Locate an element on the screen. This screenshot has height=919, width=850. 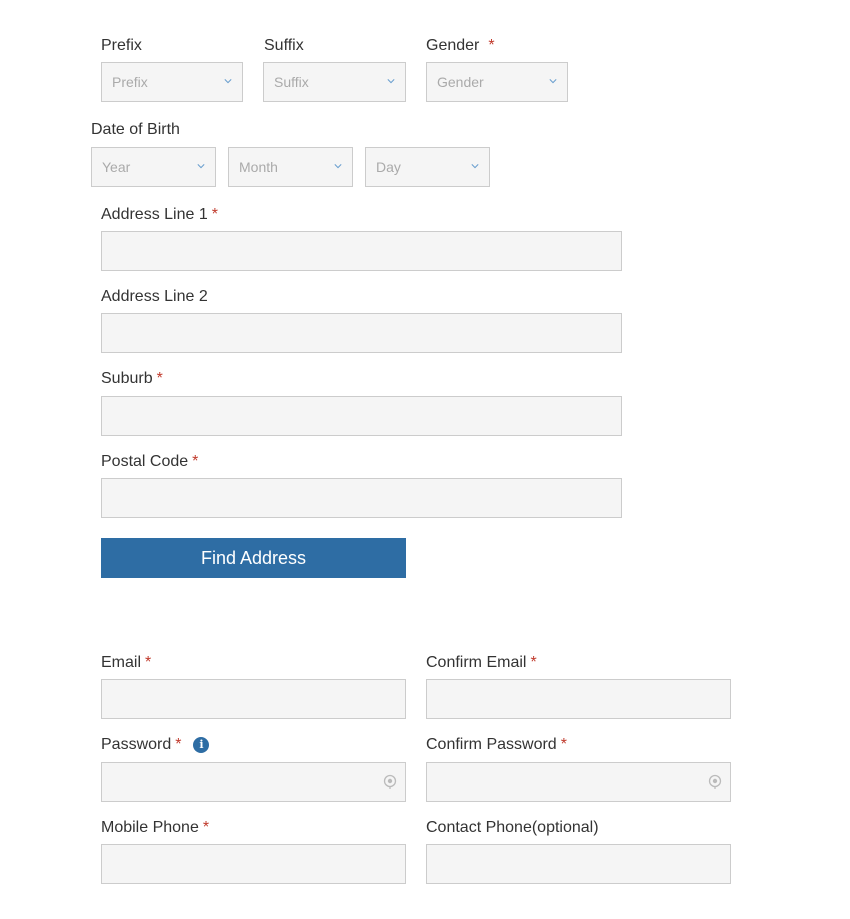
info-icon: i is located at coordinates (201, 745).